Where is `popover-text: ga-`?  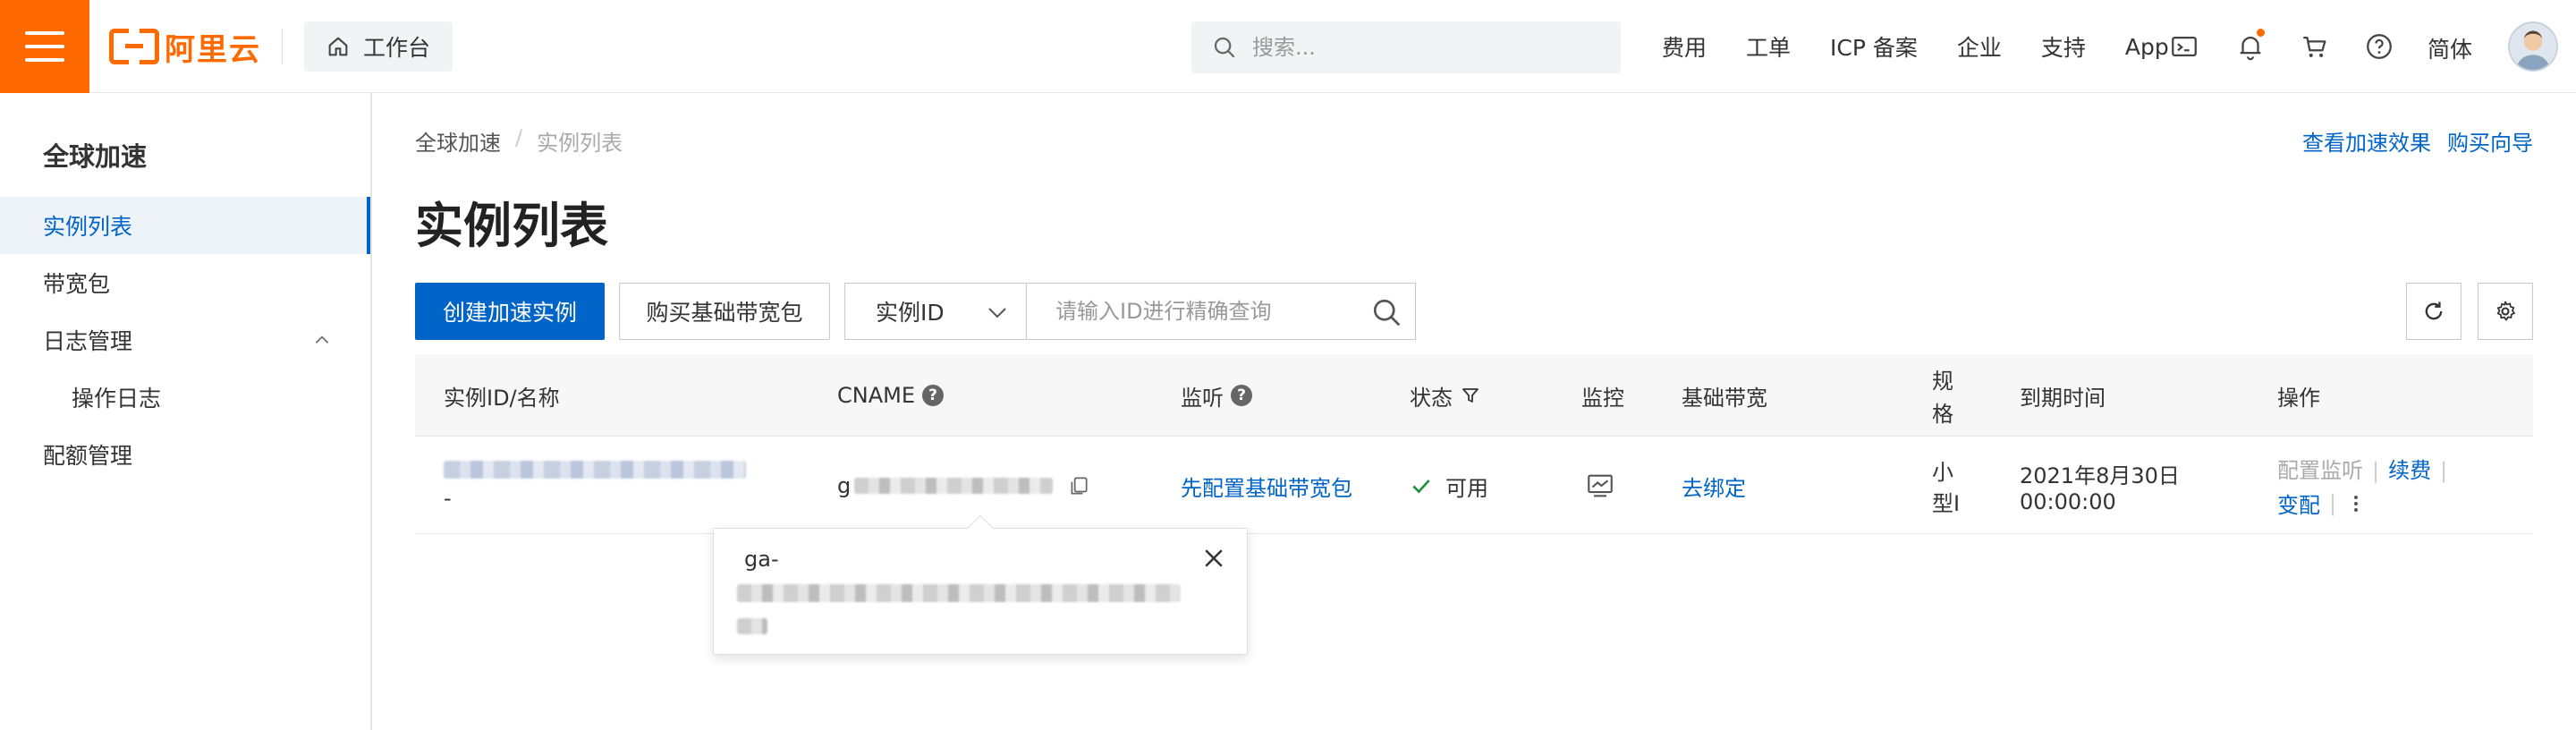
popover-text: ga- is located at coordinates (761, 559).